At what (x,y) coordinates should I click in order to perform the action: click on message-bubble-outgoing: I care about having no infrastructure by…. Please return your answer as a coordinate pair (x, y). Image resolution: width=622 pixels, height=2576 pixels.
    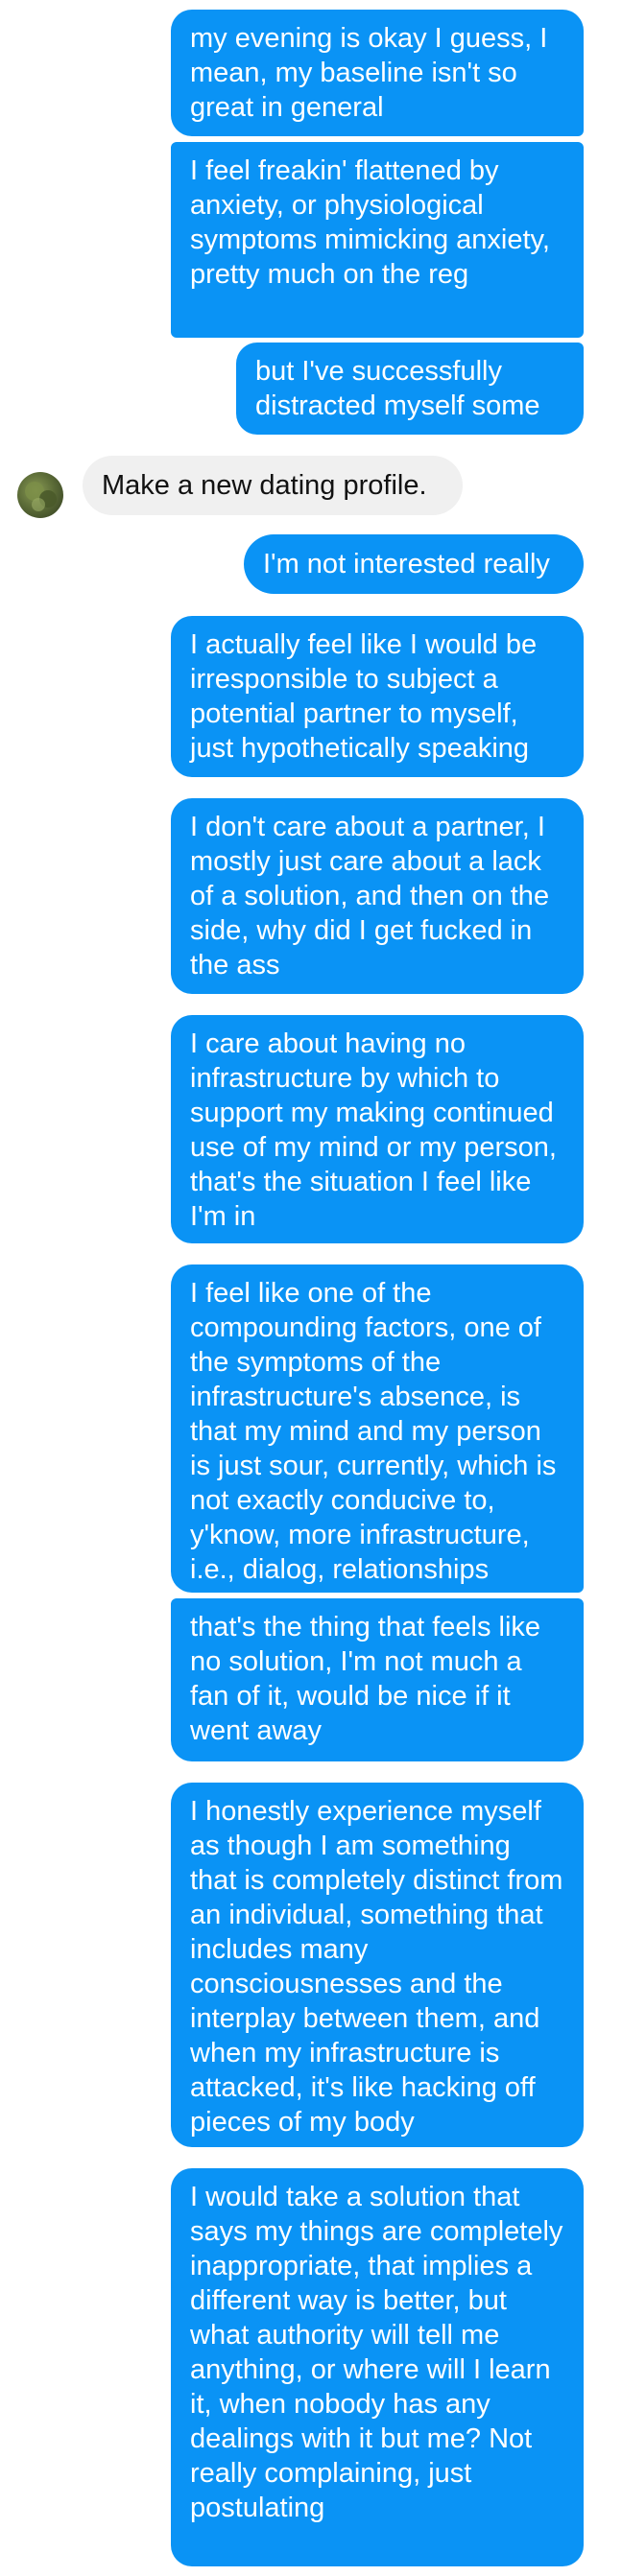
    Looking at the image, I should click on (378, 1129).